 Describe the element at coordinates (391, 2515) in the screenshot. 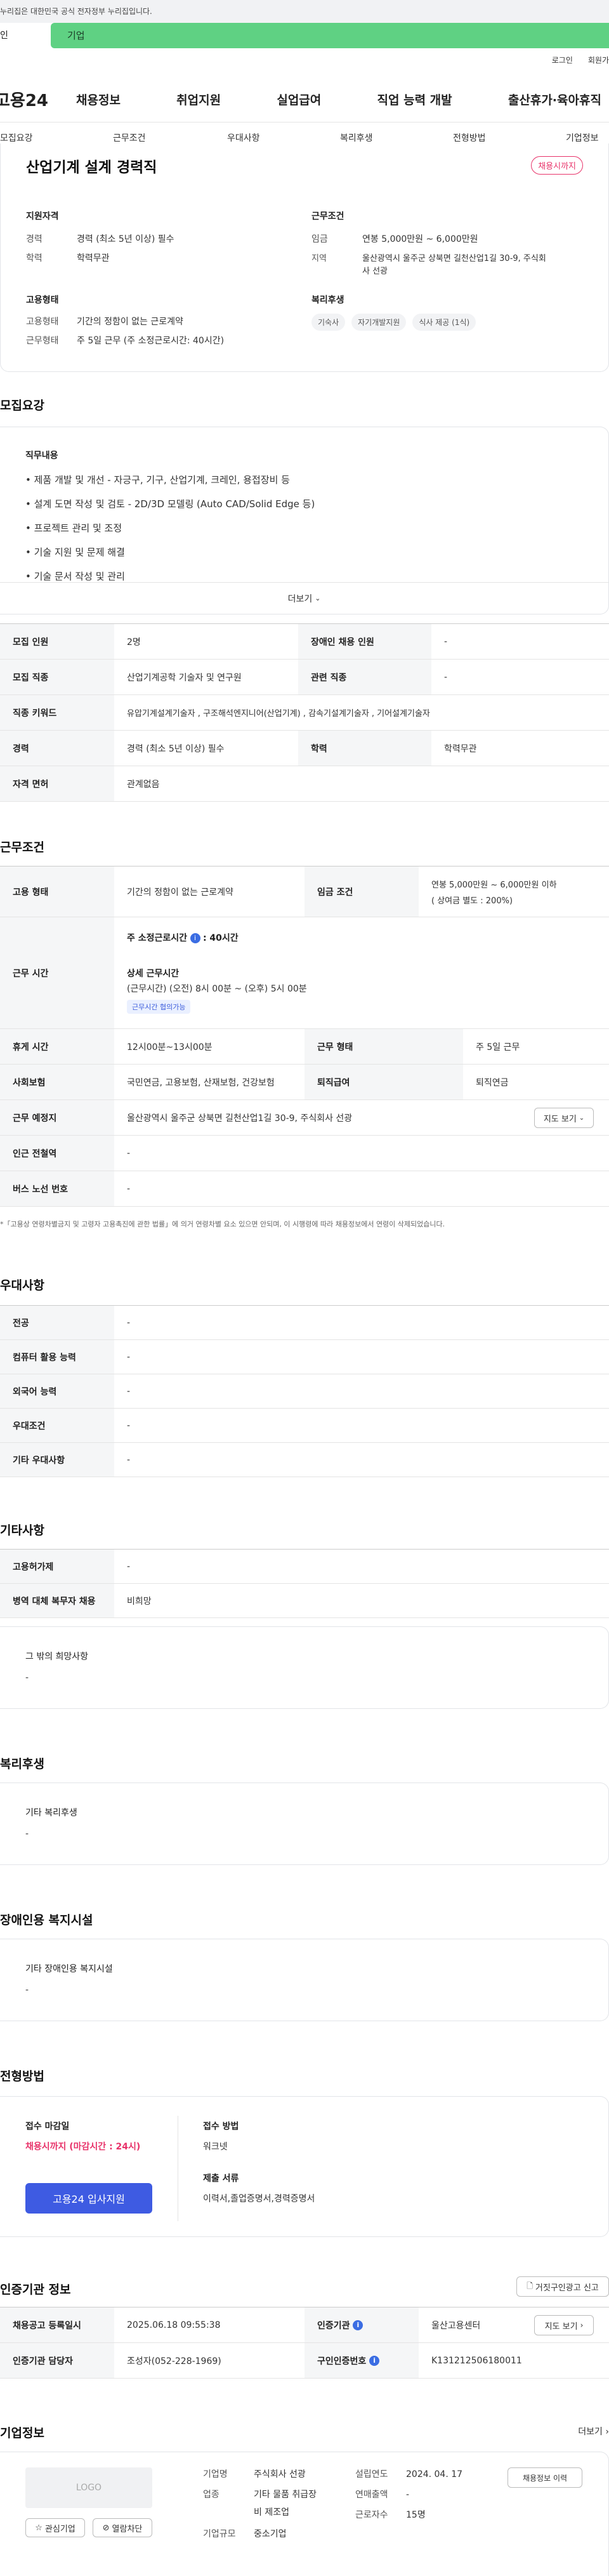

I see `company-field-employees: 근로자수 15명` at that location.